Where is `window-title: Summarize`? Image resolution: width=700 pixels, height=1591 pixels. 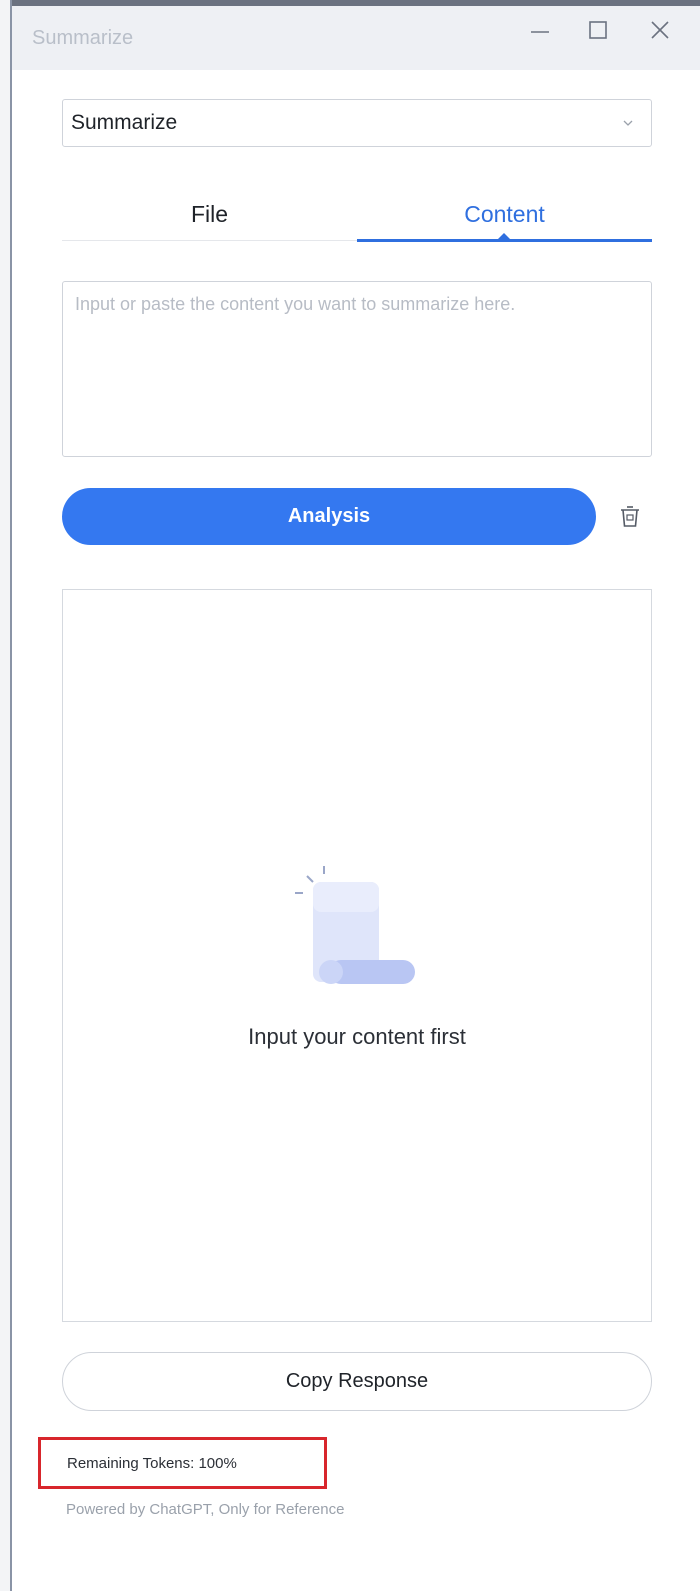
window-title: Summarize is located at coordinates (83, 37).